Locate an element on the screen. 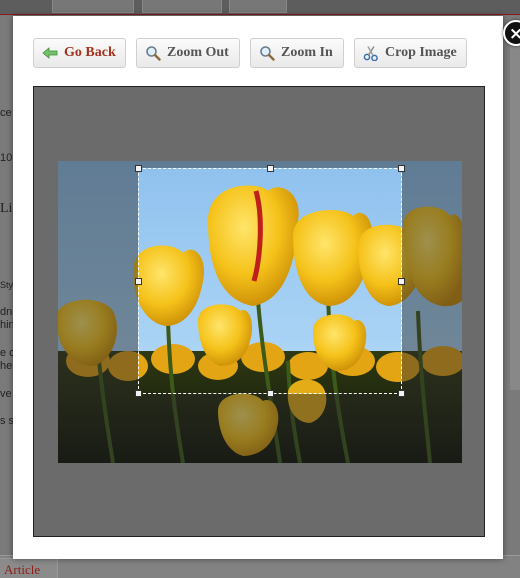  background-text: s s is located at coordinates (7, 421).